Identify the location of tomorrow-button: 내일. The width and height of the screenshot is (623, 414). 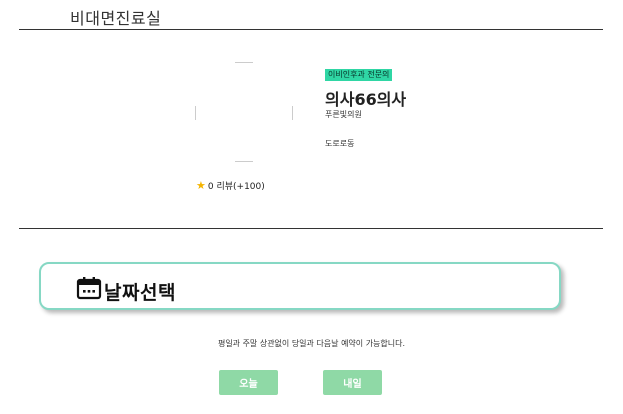
(352, 382).